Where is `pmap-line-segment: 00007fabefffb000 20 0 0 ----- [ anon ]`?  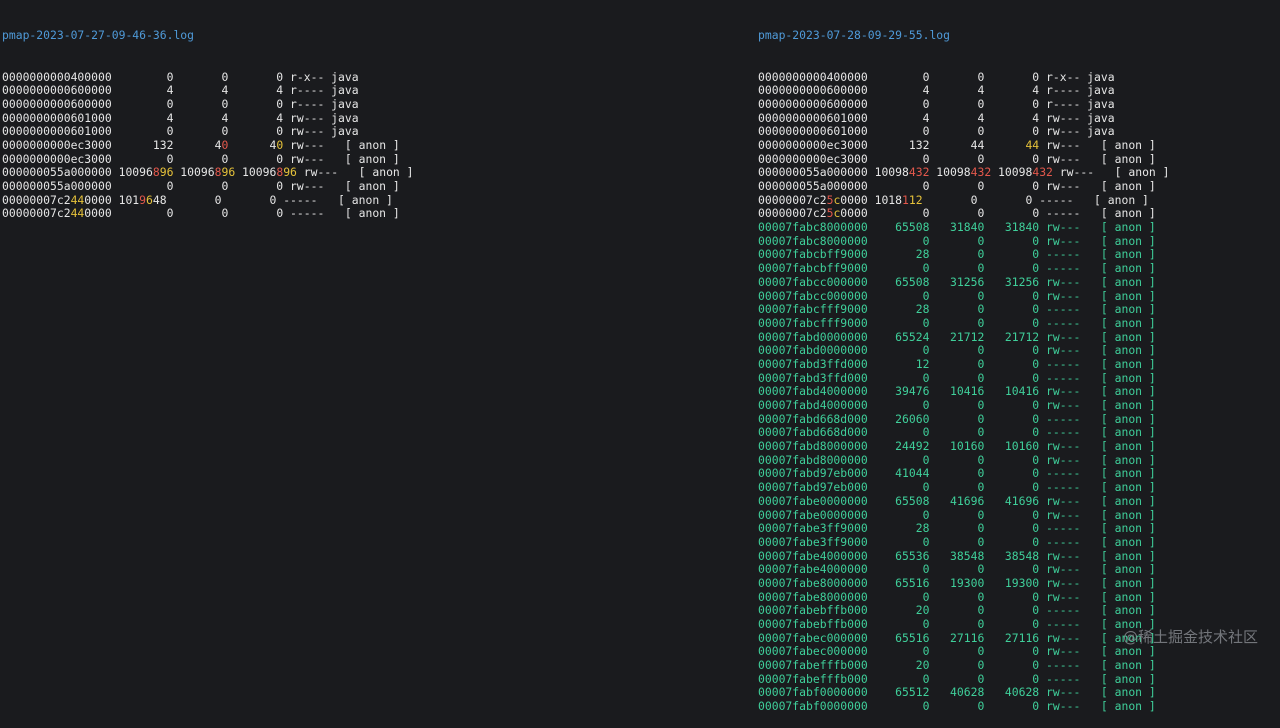
pmap-line-segment: 00007fabefffb000 20 0 0 ----- [ anon ] is located at coordinates (957, 665).